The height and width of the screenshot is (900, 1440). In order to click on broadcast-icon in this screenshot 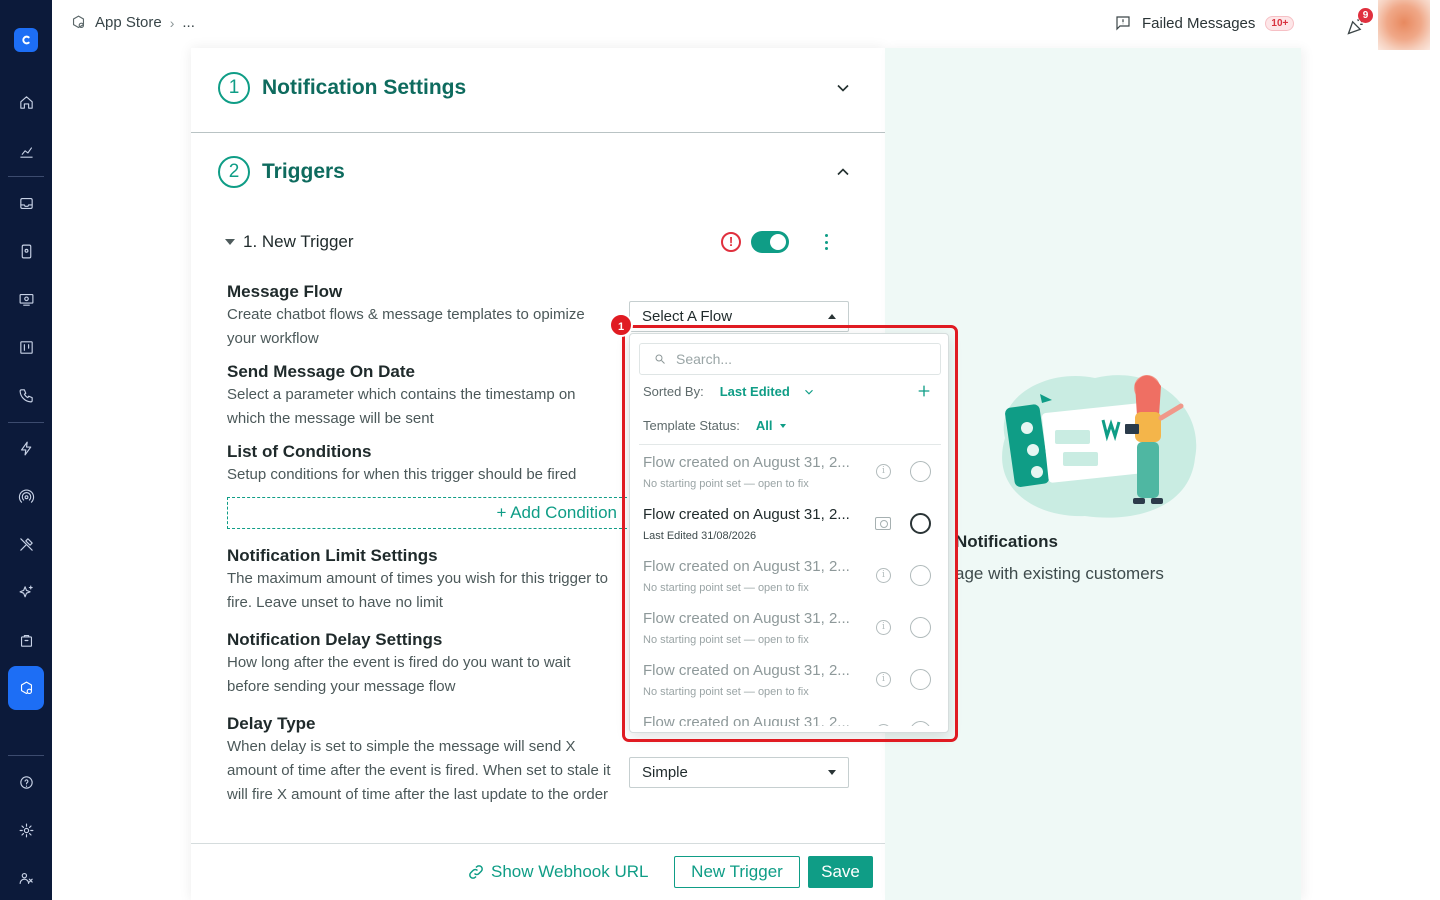, I will do `click(26, 299)`.